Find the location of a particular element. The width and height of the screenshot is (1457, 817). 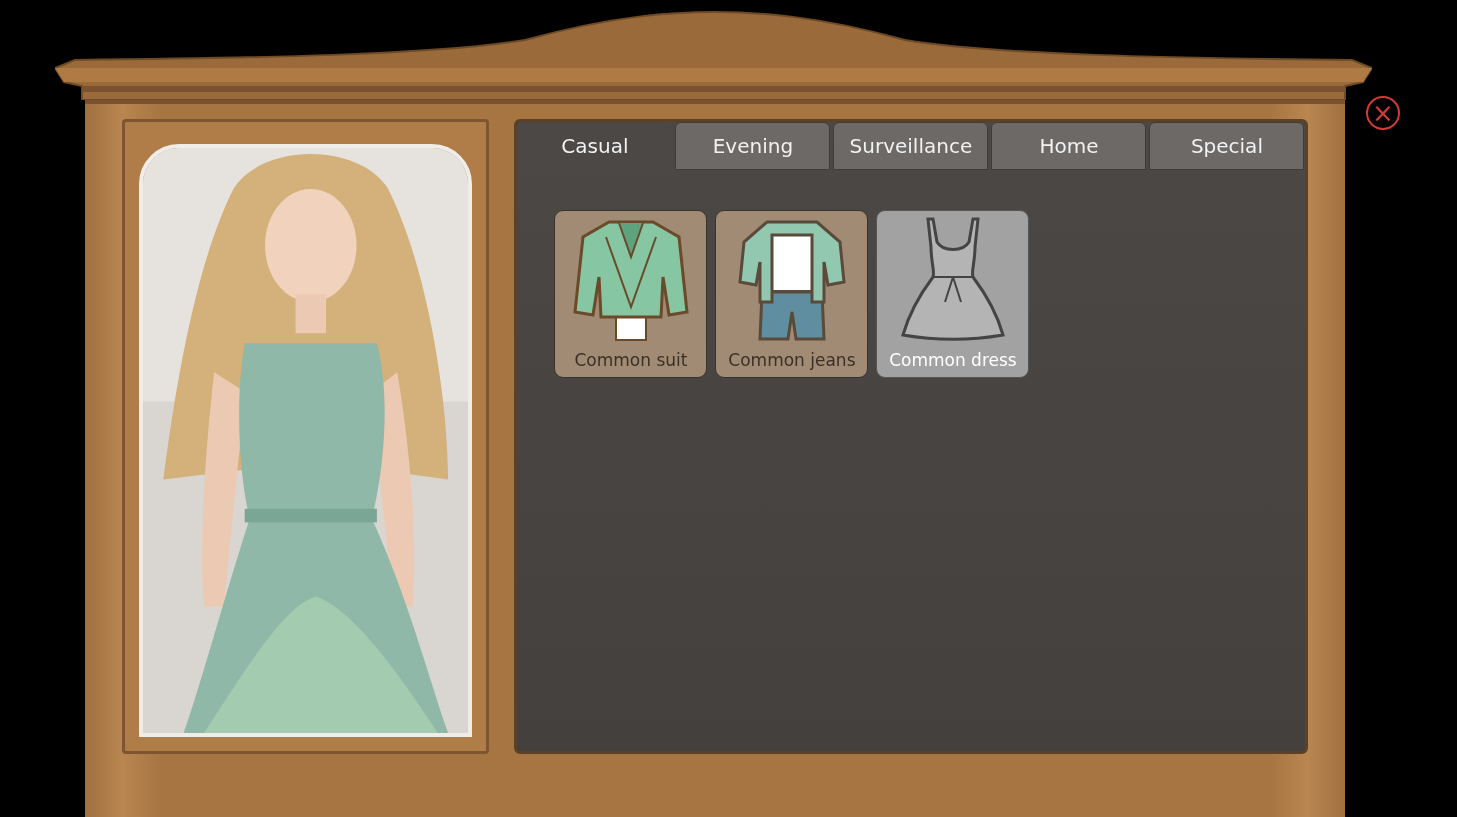

tab: Special is located at coordinates (1227, 146).